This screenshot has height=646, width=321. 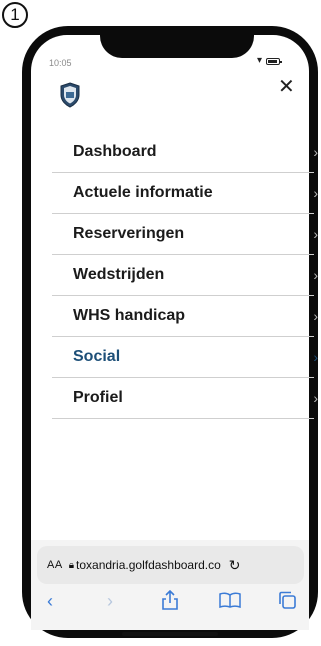 I want to click on menu-item-actuele-informatie: Actuele informatie ›, so click(x=185, y=193).